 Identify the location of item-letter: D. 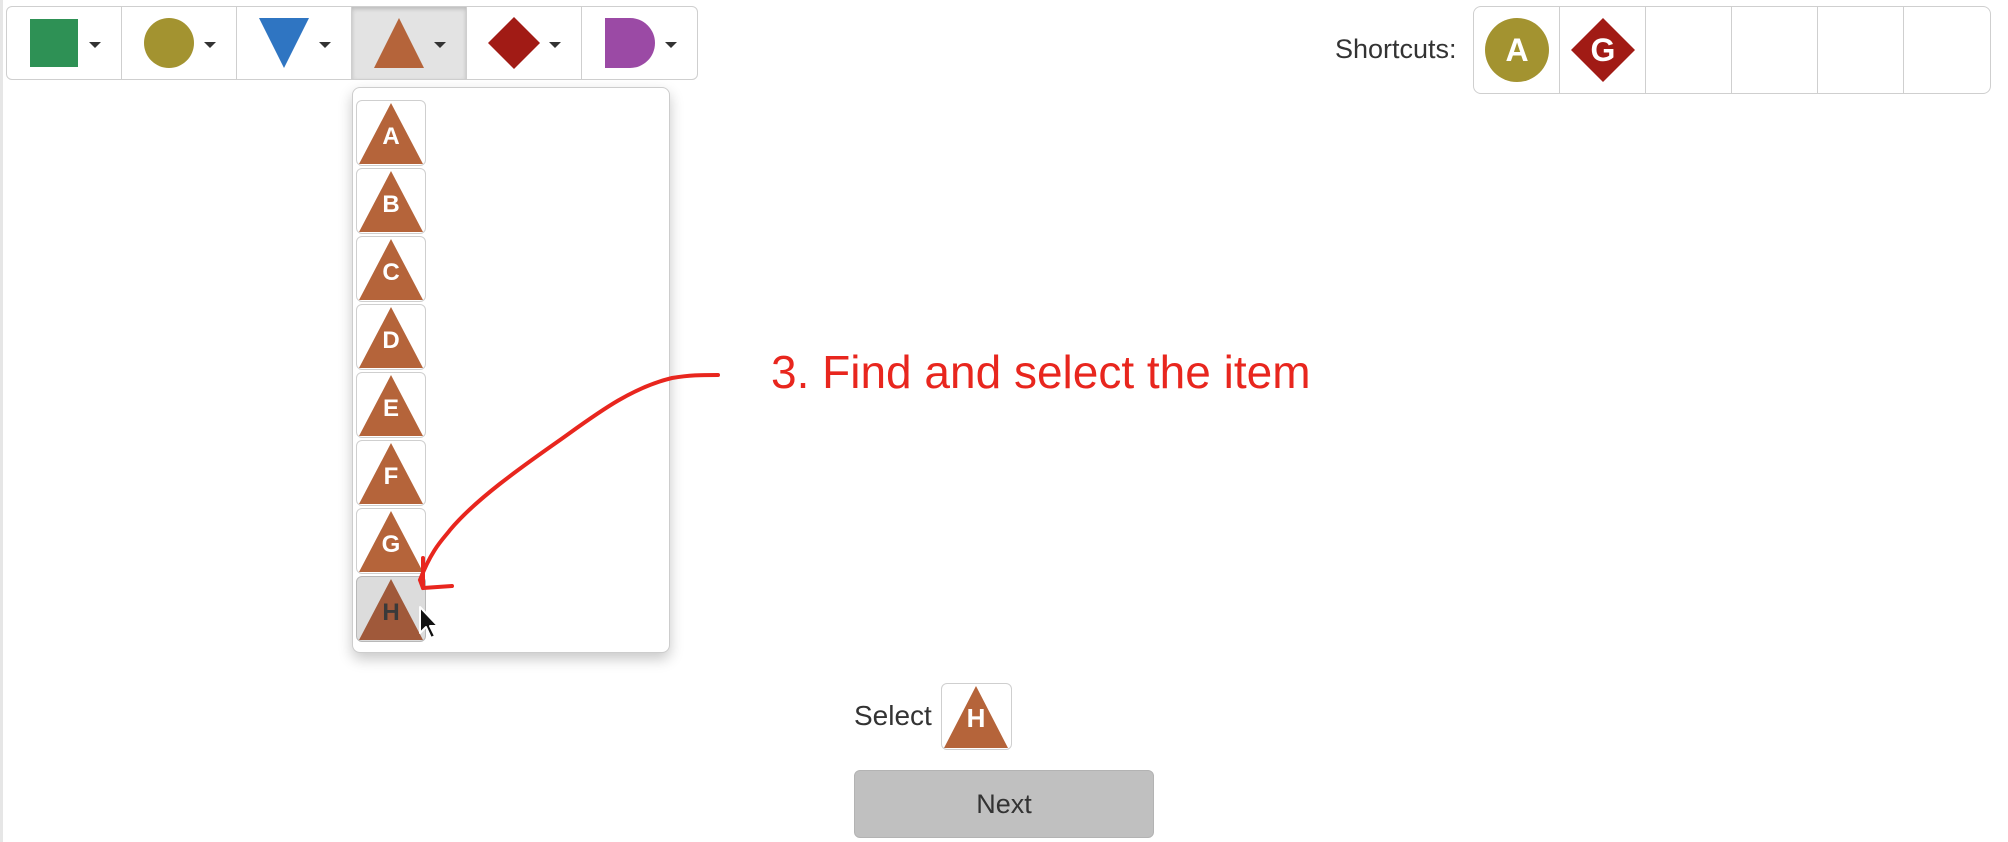
(390, 340).